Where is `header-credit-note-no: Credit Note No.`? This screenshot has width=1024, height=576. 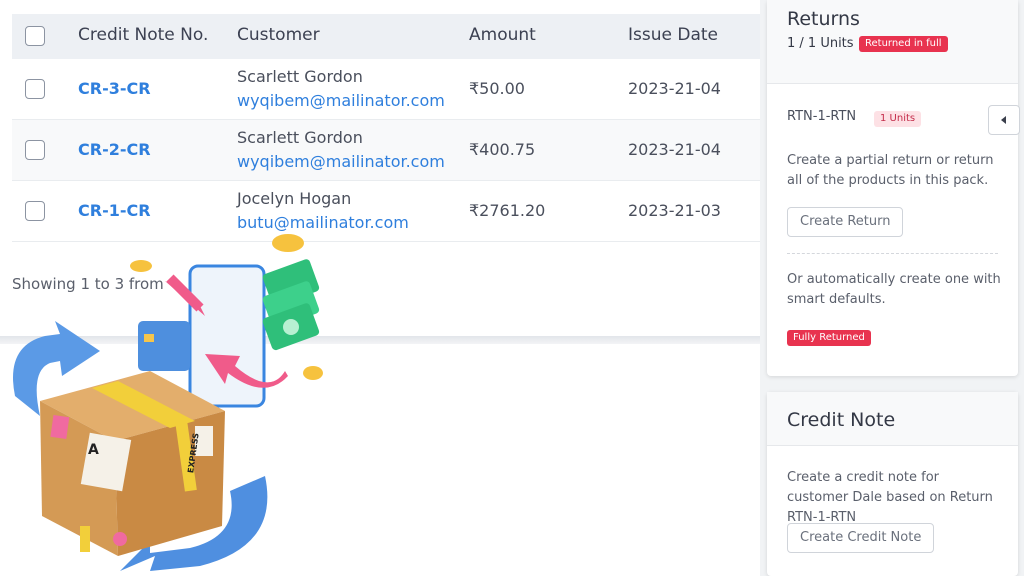
header-credit-note-no: Credit Note No. is located at coordinates (143, 35).